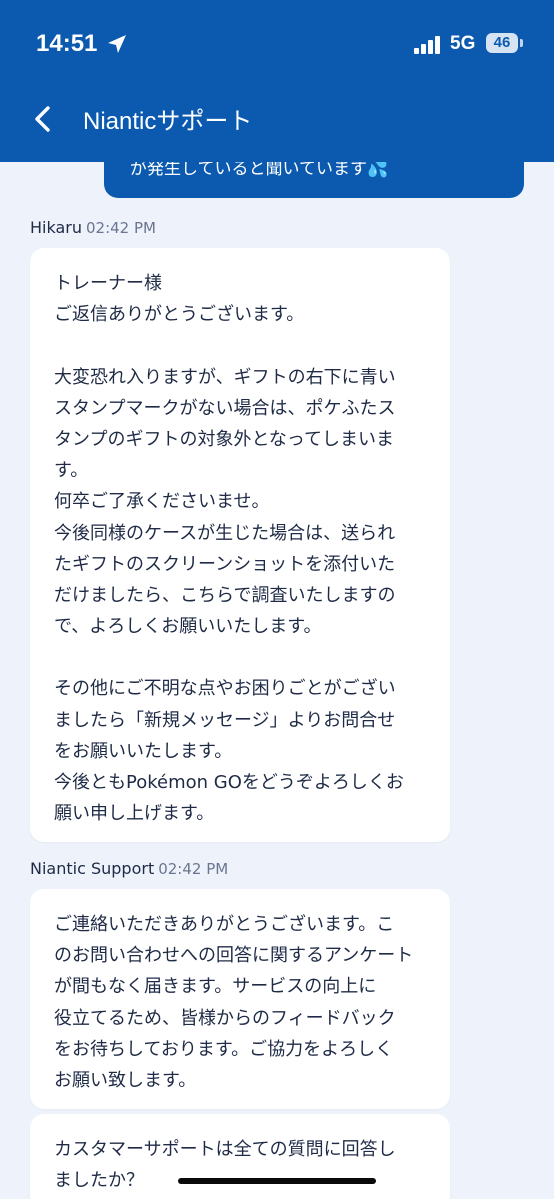 Image resolution: width=554 pixels, height=1199 pixels. I want to click on battery-icon: 46, so click(502, 43).